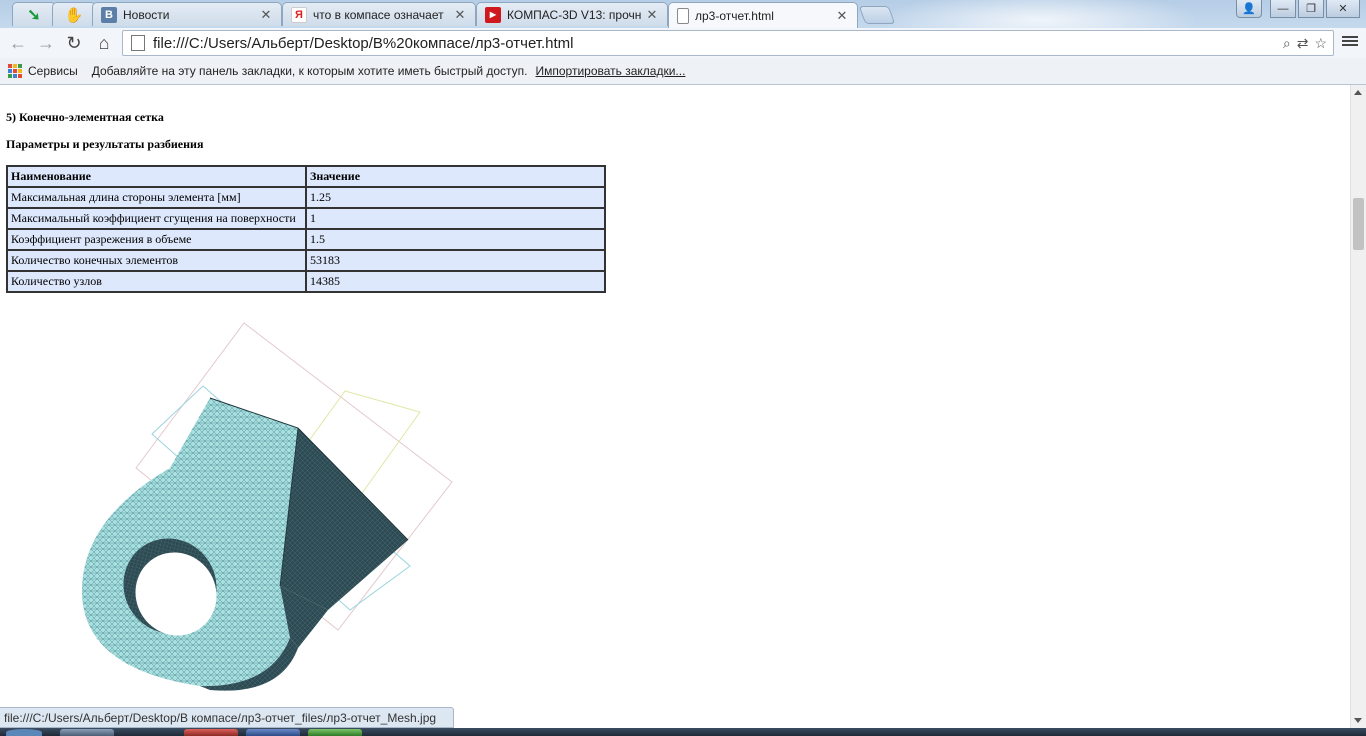 The height and width of the screenshot is (736, 1366). Describe the element at coordinates (85, 117) in the screenshot. I see `section-heading: 5) Конечно-элементная сетка` at that location.